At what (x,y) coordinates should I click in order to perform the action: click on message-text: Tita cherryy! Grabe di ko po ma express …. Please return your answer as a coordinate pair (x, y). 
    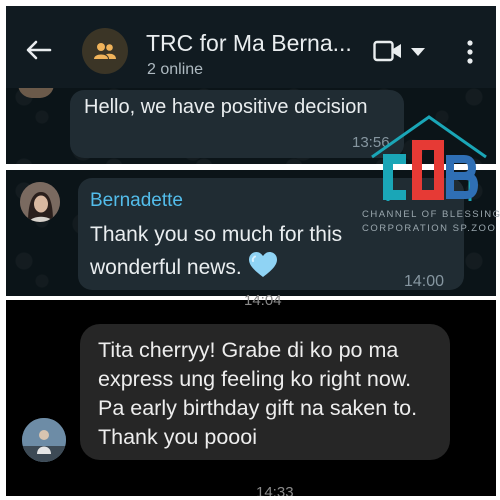
    Looking at the image, I should click on (258, 393).